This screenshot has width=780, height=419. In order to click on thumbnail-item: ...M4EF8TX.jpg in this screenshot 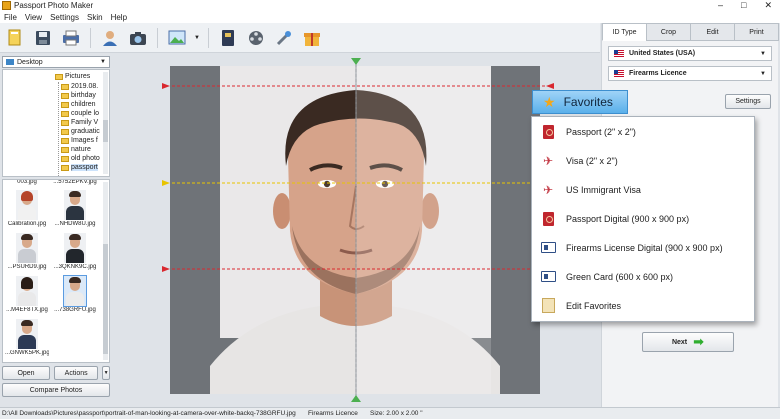, I will do `click(27, 298)`.